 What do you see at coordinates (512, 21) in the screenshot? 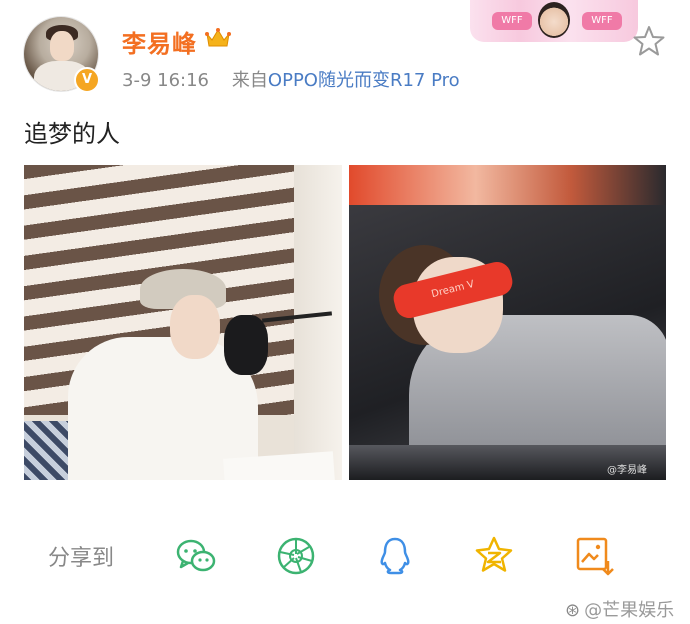
I see `decor-tag-left: WFF` at bounding box center [512, 21].